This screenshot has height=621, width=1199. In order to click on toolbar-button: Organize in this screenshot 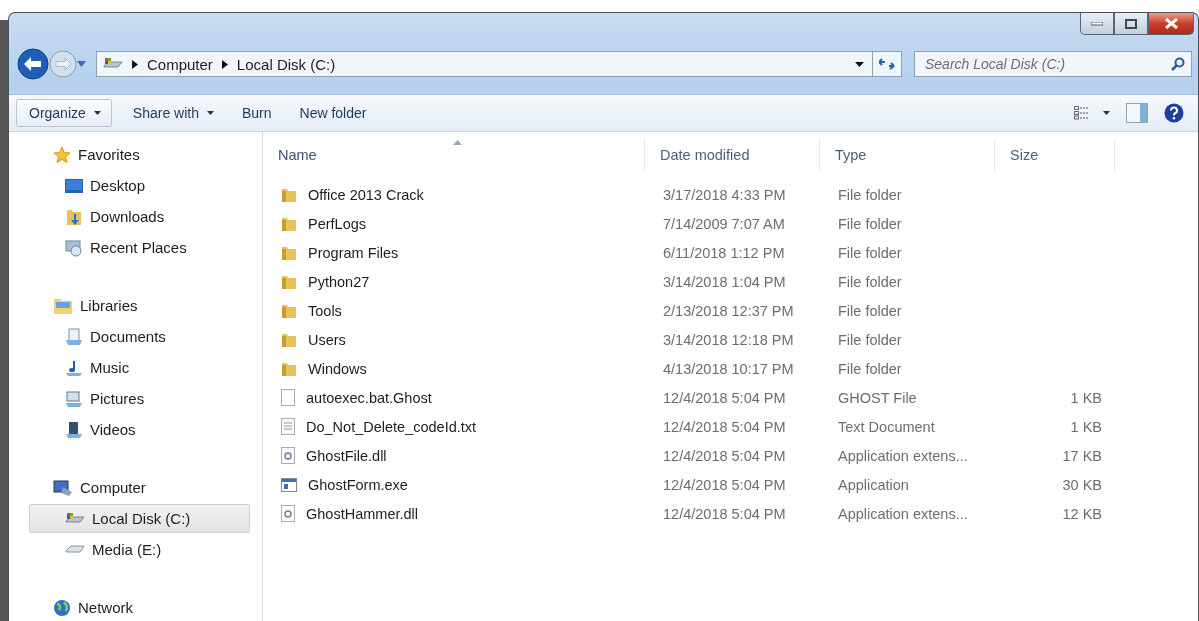, I will do `click(64, 113)`.